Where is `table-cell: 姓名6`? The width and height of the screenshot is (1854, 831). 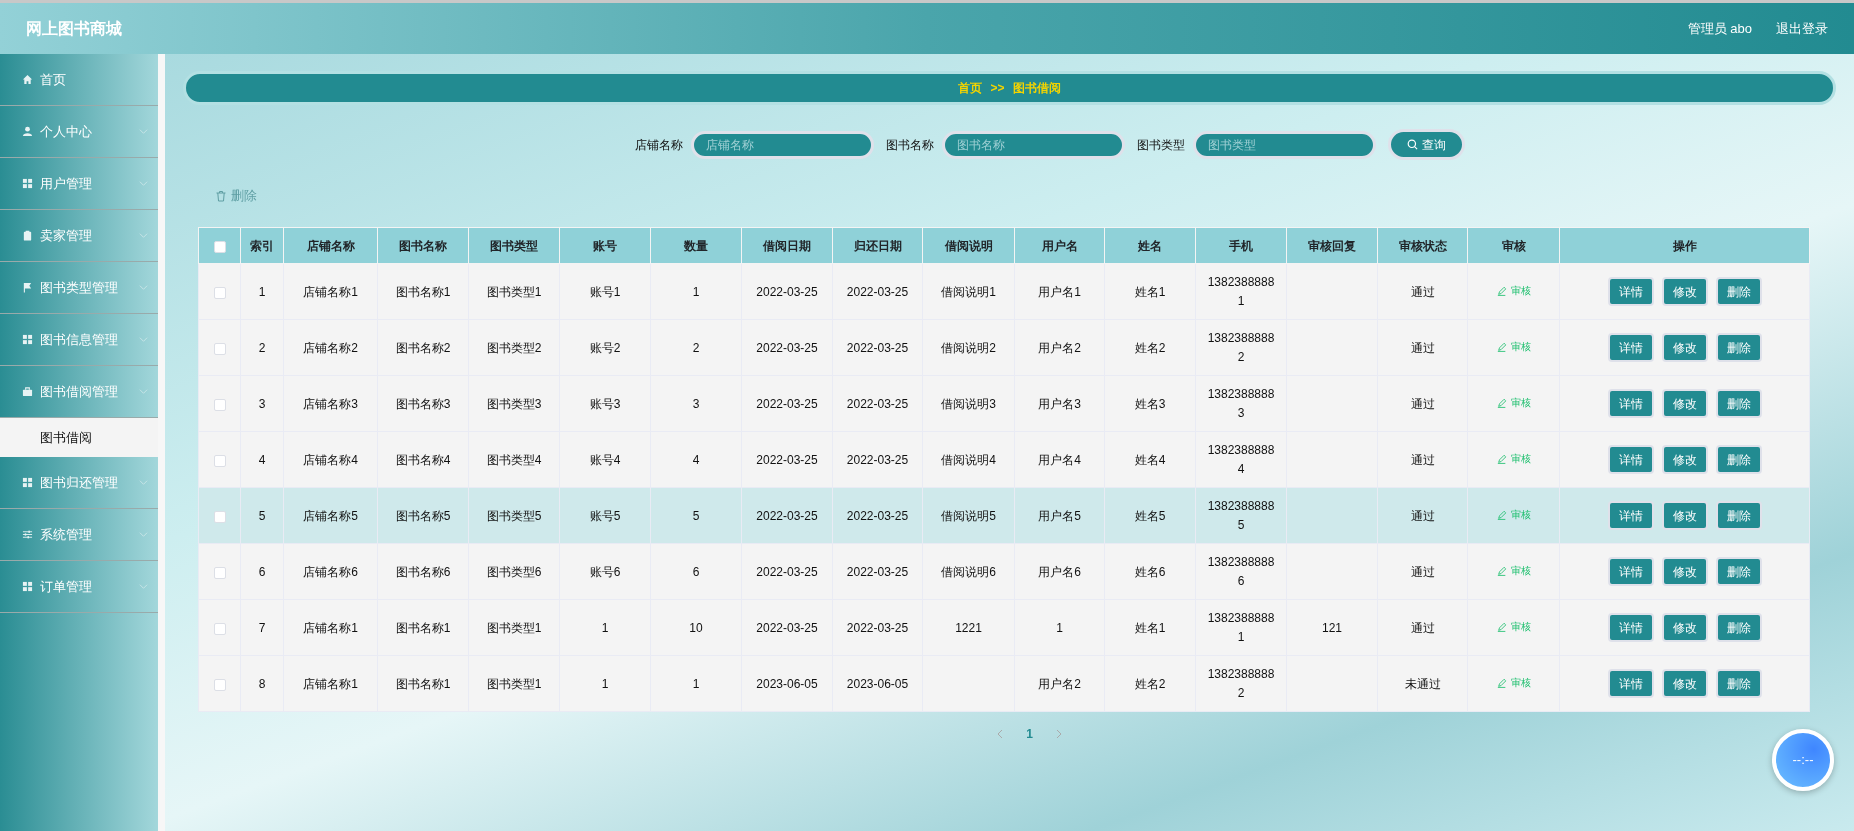
table-cell: 姓名6 is located at coordinates (1150, 571).